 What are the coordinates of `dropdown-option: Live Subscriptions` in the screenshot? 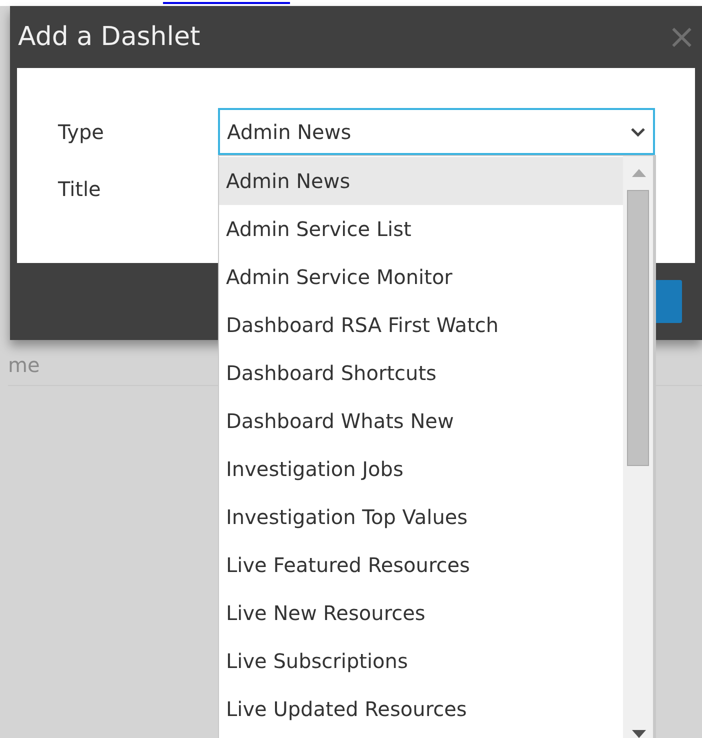 It's located at (421, 661).